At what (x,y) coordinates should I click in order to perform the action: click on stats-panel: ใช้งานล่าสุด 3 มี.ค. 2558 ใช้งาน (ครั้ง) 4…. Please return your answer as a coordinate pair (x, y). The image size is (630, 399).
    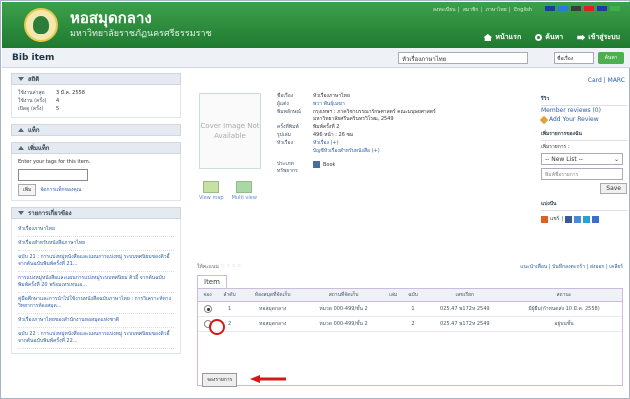
    Looking at the image, I should click on (96, 101).